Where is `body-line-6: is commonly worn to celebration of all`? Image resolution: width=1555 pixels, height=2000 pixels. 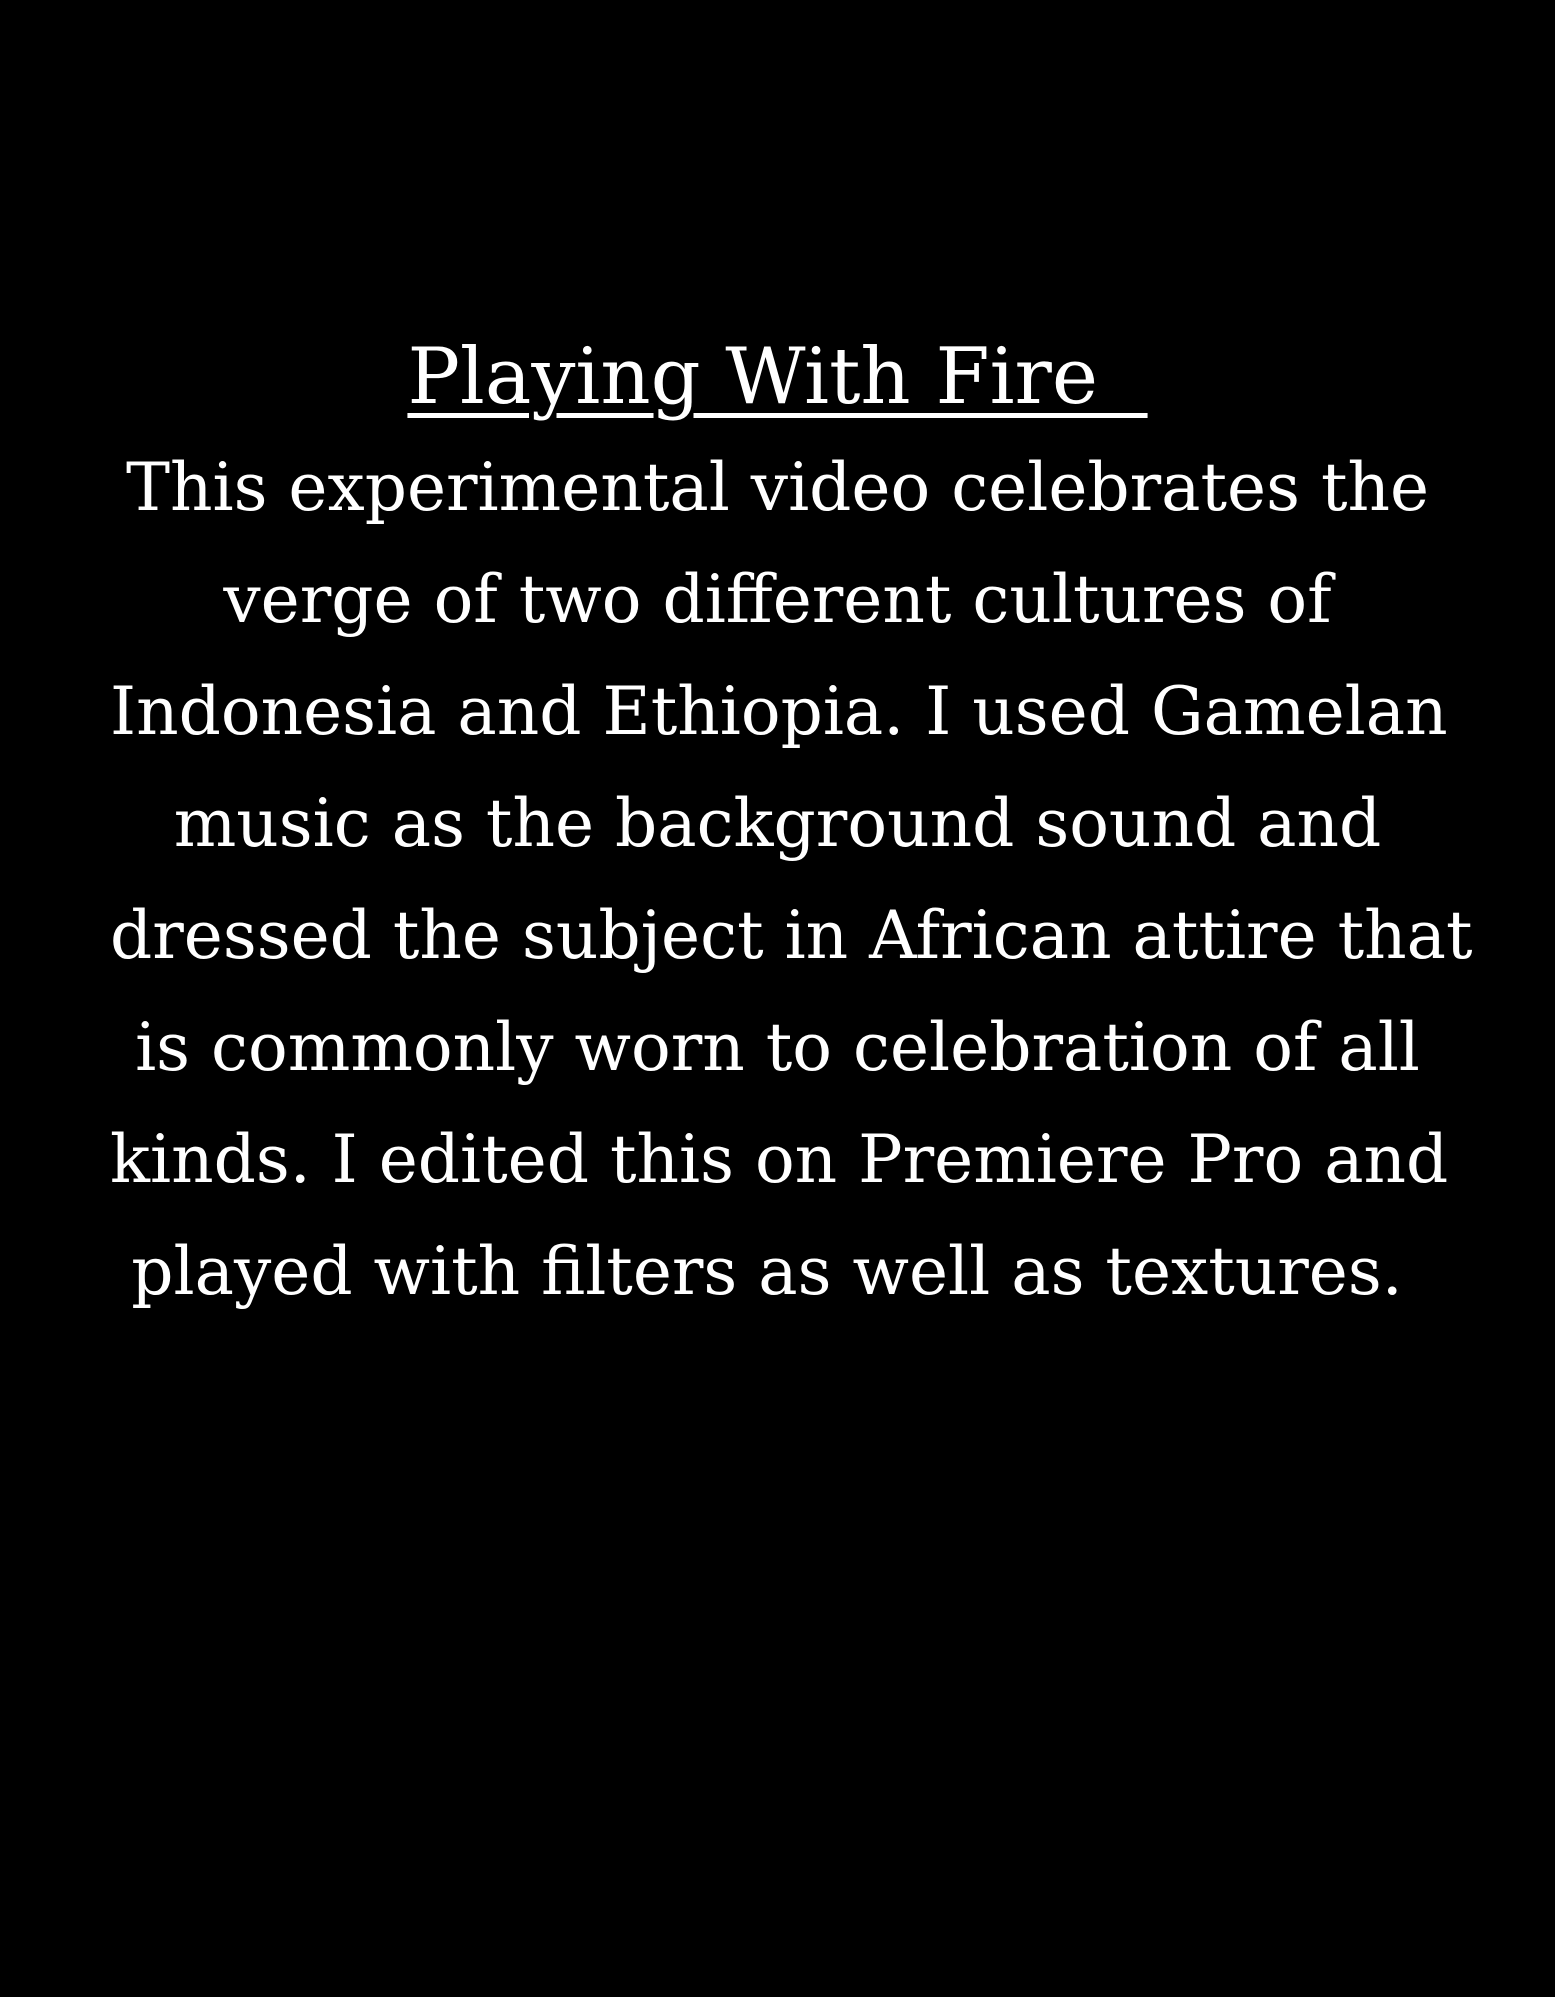
body-line-6: is commonly worn to celebration of all is located at coordinates (777, 1047).